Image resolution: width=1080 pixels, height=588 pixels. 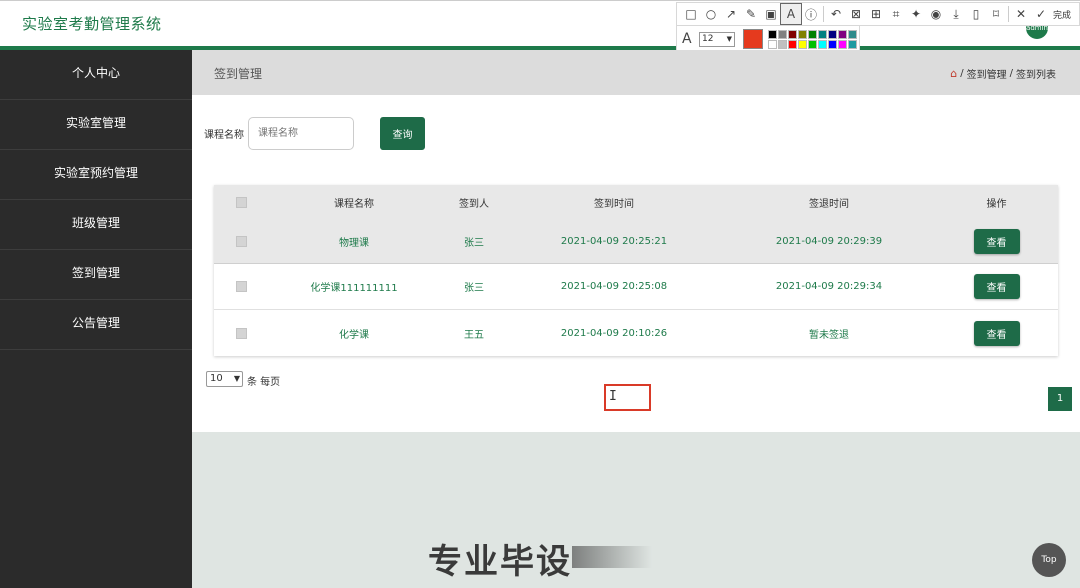 What do you see at coordinates (614, 241) in the screenshot?
I see `sign-in-cell: 2021-04-09 20:25:21` at bounding box center [614, 241].